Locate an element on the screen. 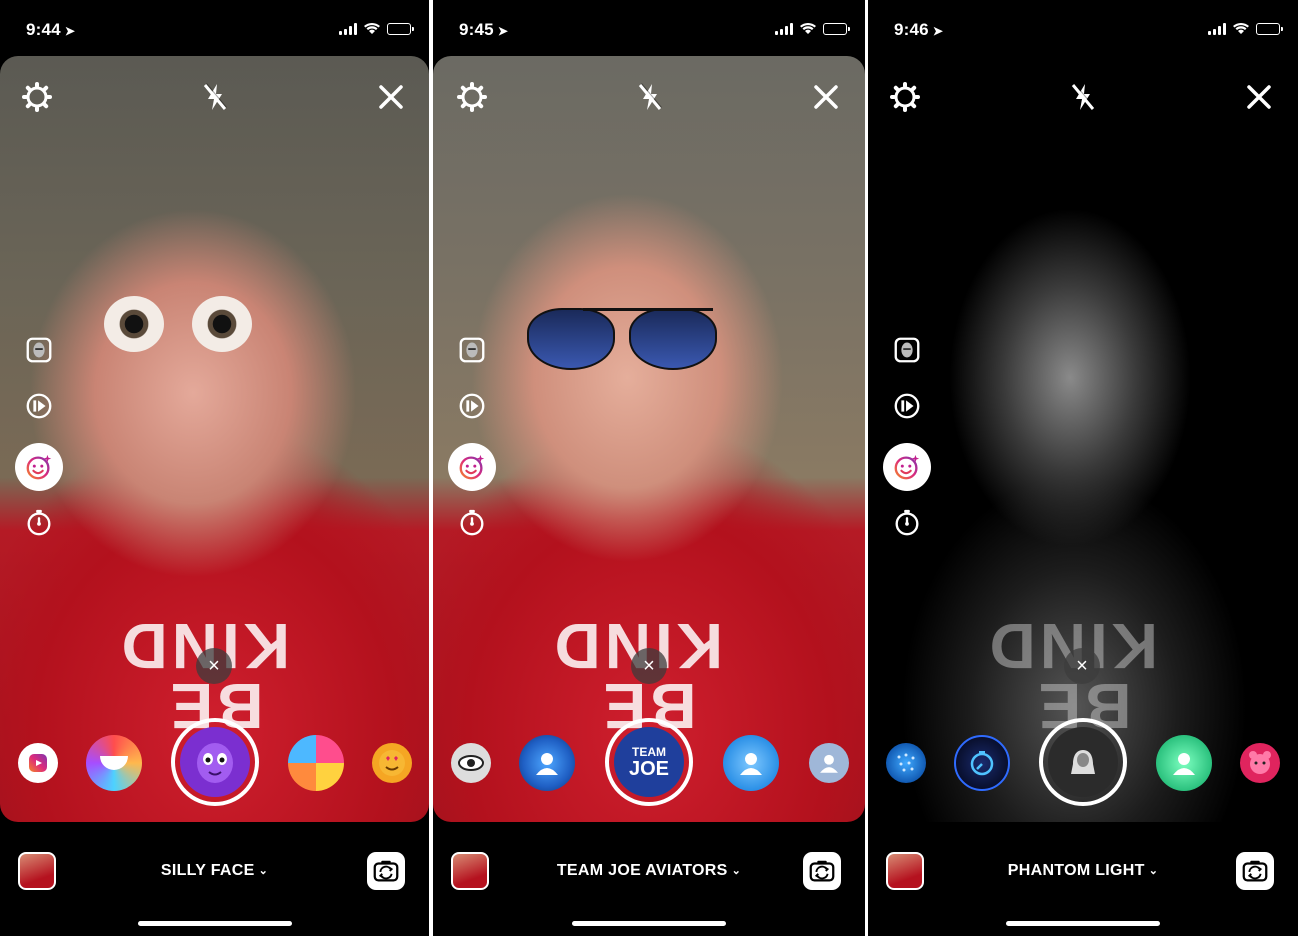 The image size is (1298, 936). effect-name-selector: PHANTOM LIGHT ⌄ is located at coordinates (1083, 871).